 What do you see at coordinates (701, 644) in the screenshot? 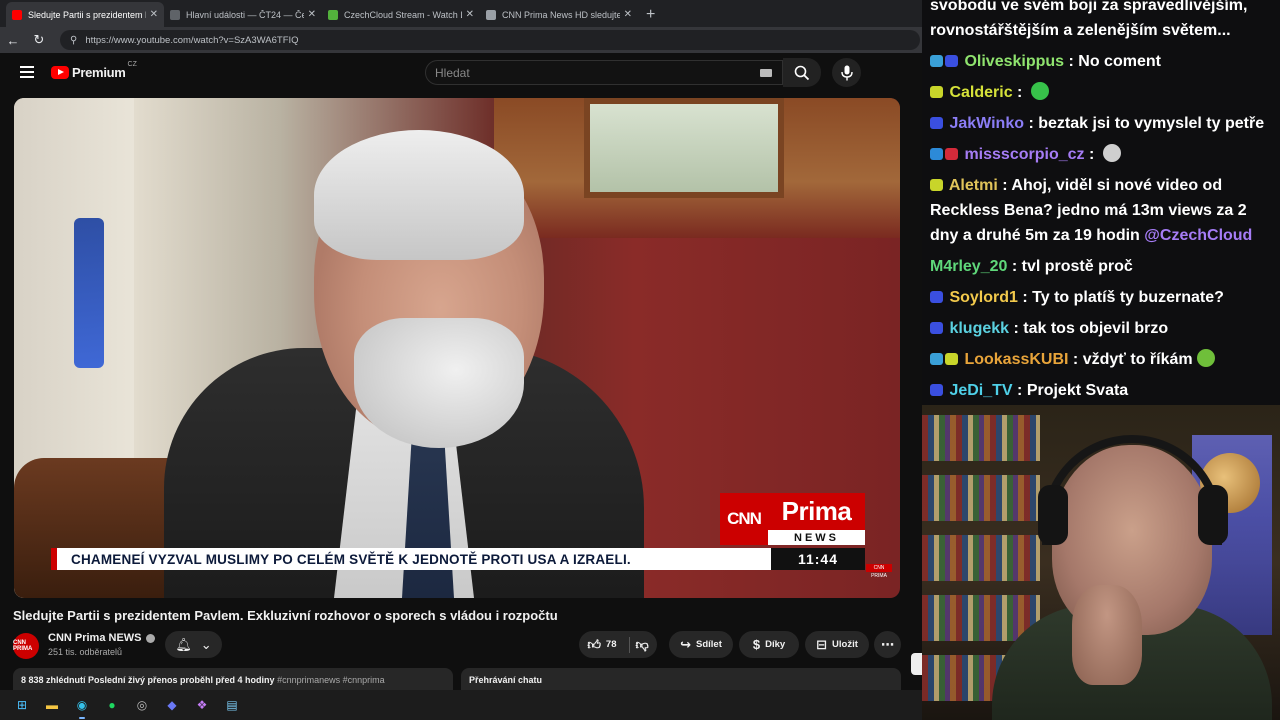
I see `share-button: ↪ Sdílet` at bounding box center [701, 644].